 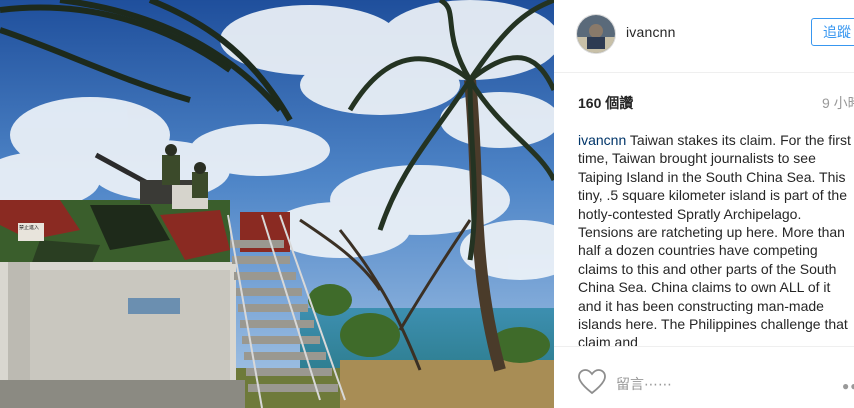 I want to click on avatar, so click(x=596, y=34).